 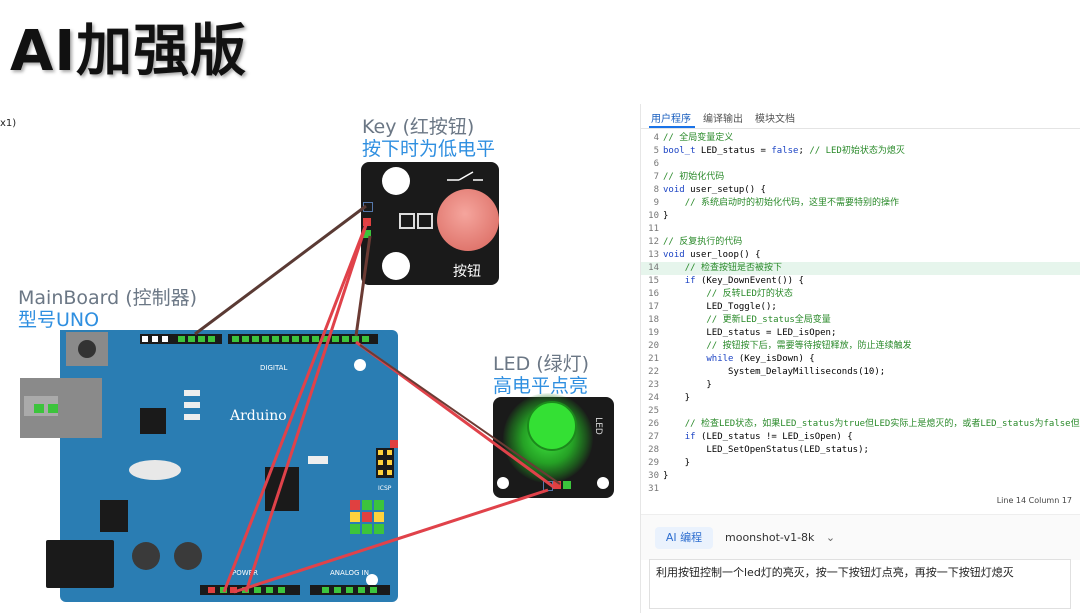 What do you see at coordinates (780, 538) in the screenshot?
I see `model-select: moonshot-v1-8k ⌄` at bounding box center [780, 538].